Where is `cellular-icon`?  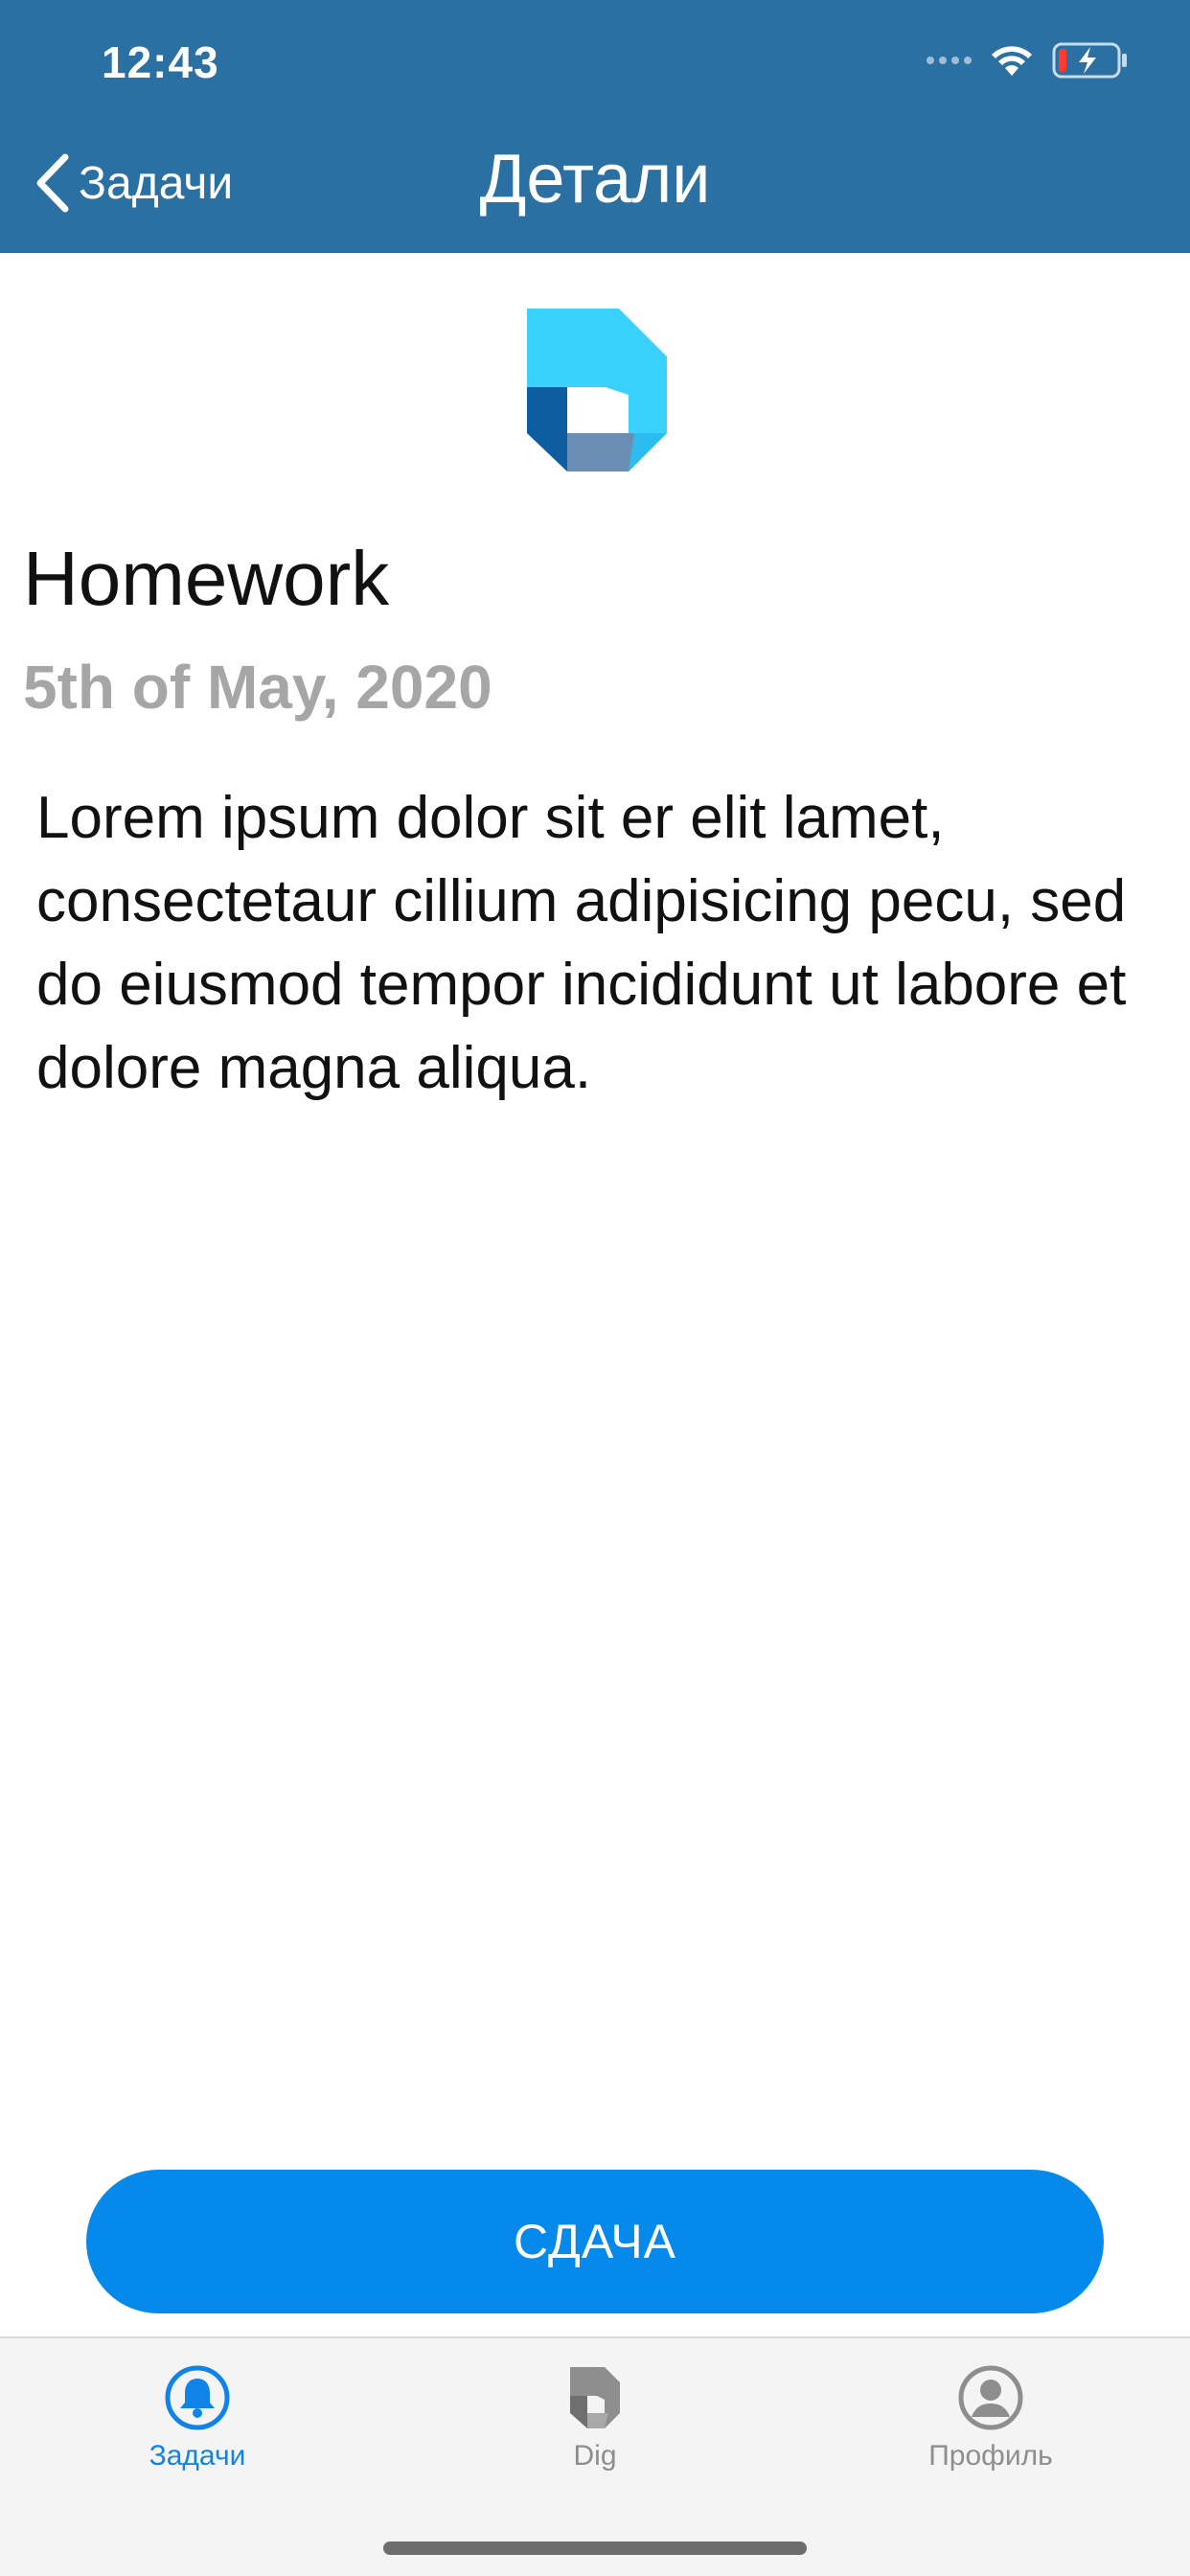
cellular-icon is located at coordinates (950, 60).